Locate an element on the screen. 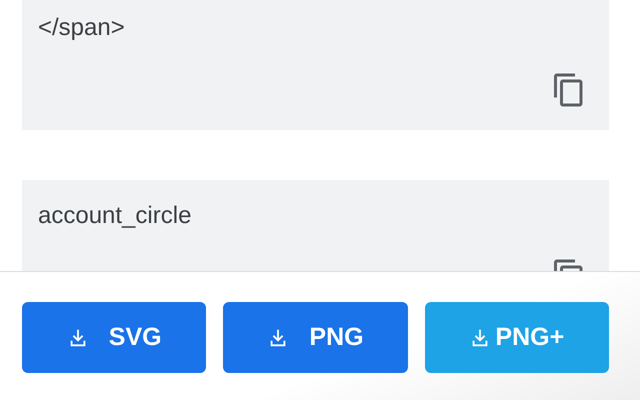 This screenshot has width=640, height=400. download-button: PNG+ is located at coordinates (516, 337).